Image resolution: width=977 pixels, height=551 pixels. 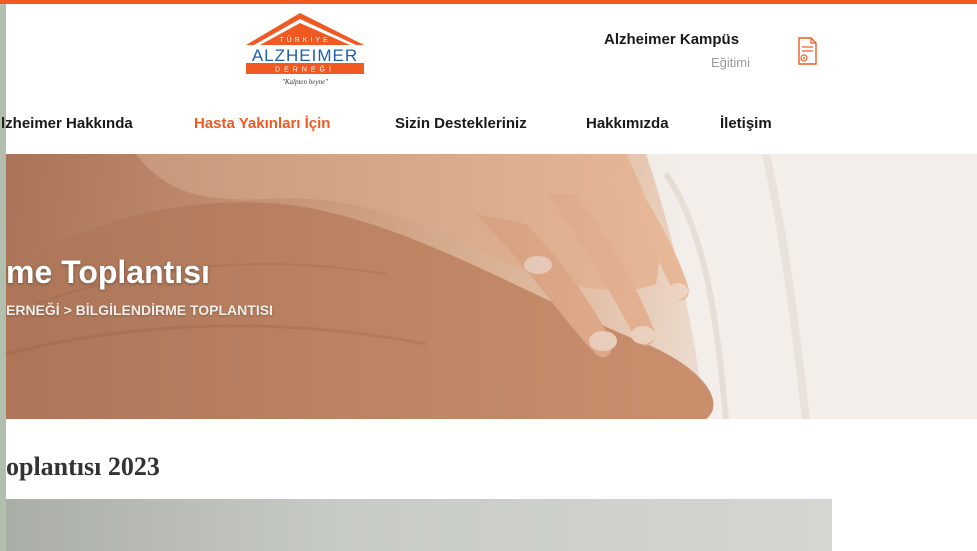 I want to click on event-image, so click(x=419, y=525).